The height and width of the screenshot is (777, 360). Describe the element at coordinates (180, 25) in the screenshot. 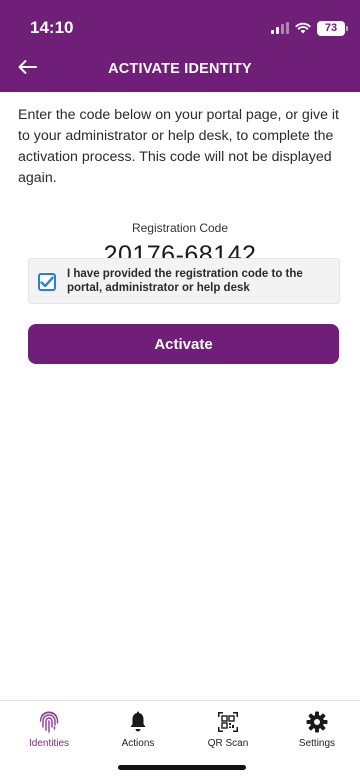

I see `status-bar: 14:10 73` at that location.